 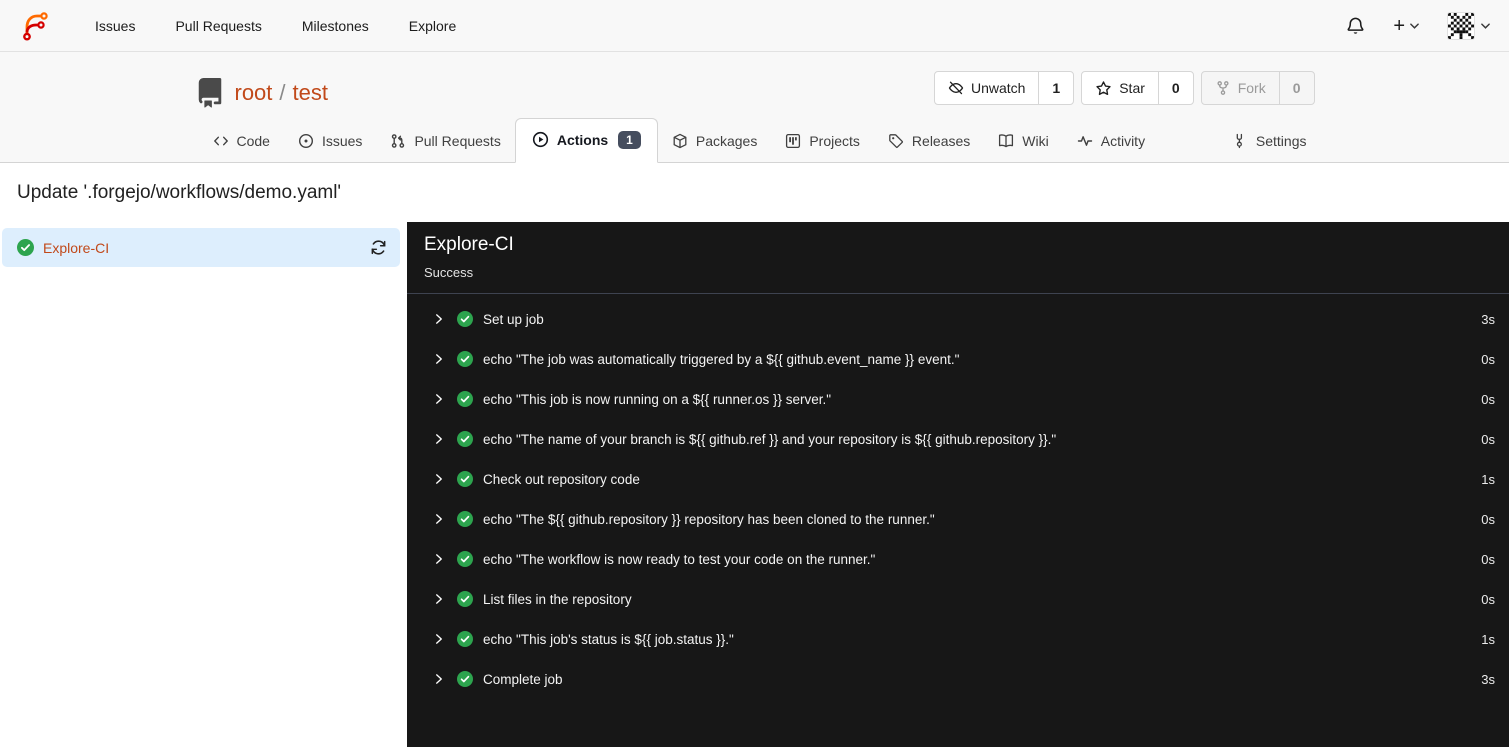 What do you see at coordinates (1296, 88) in the screenshot?
I see `fork-count: 0` at bounding box center [1296, 88].